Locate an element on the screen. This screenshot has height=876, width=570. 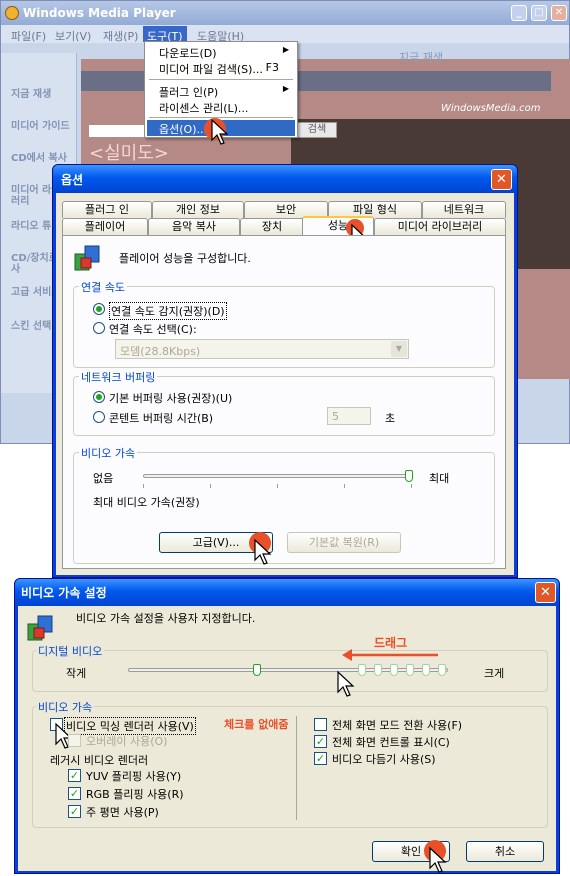
menu-tools: 도구(T) is located at coordinates (165, 34).